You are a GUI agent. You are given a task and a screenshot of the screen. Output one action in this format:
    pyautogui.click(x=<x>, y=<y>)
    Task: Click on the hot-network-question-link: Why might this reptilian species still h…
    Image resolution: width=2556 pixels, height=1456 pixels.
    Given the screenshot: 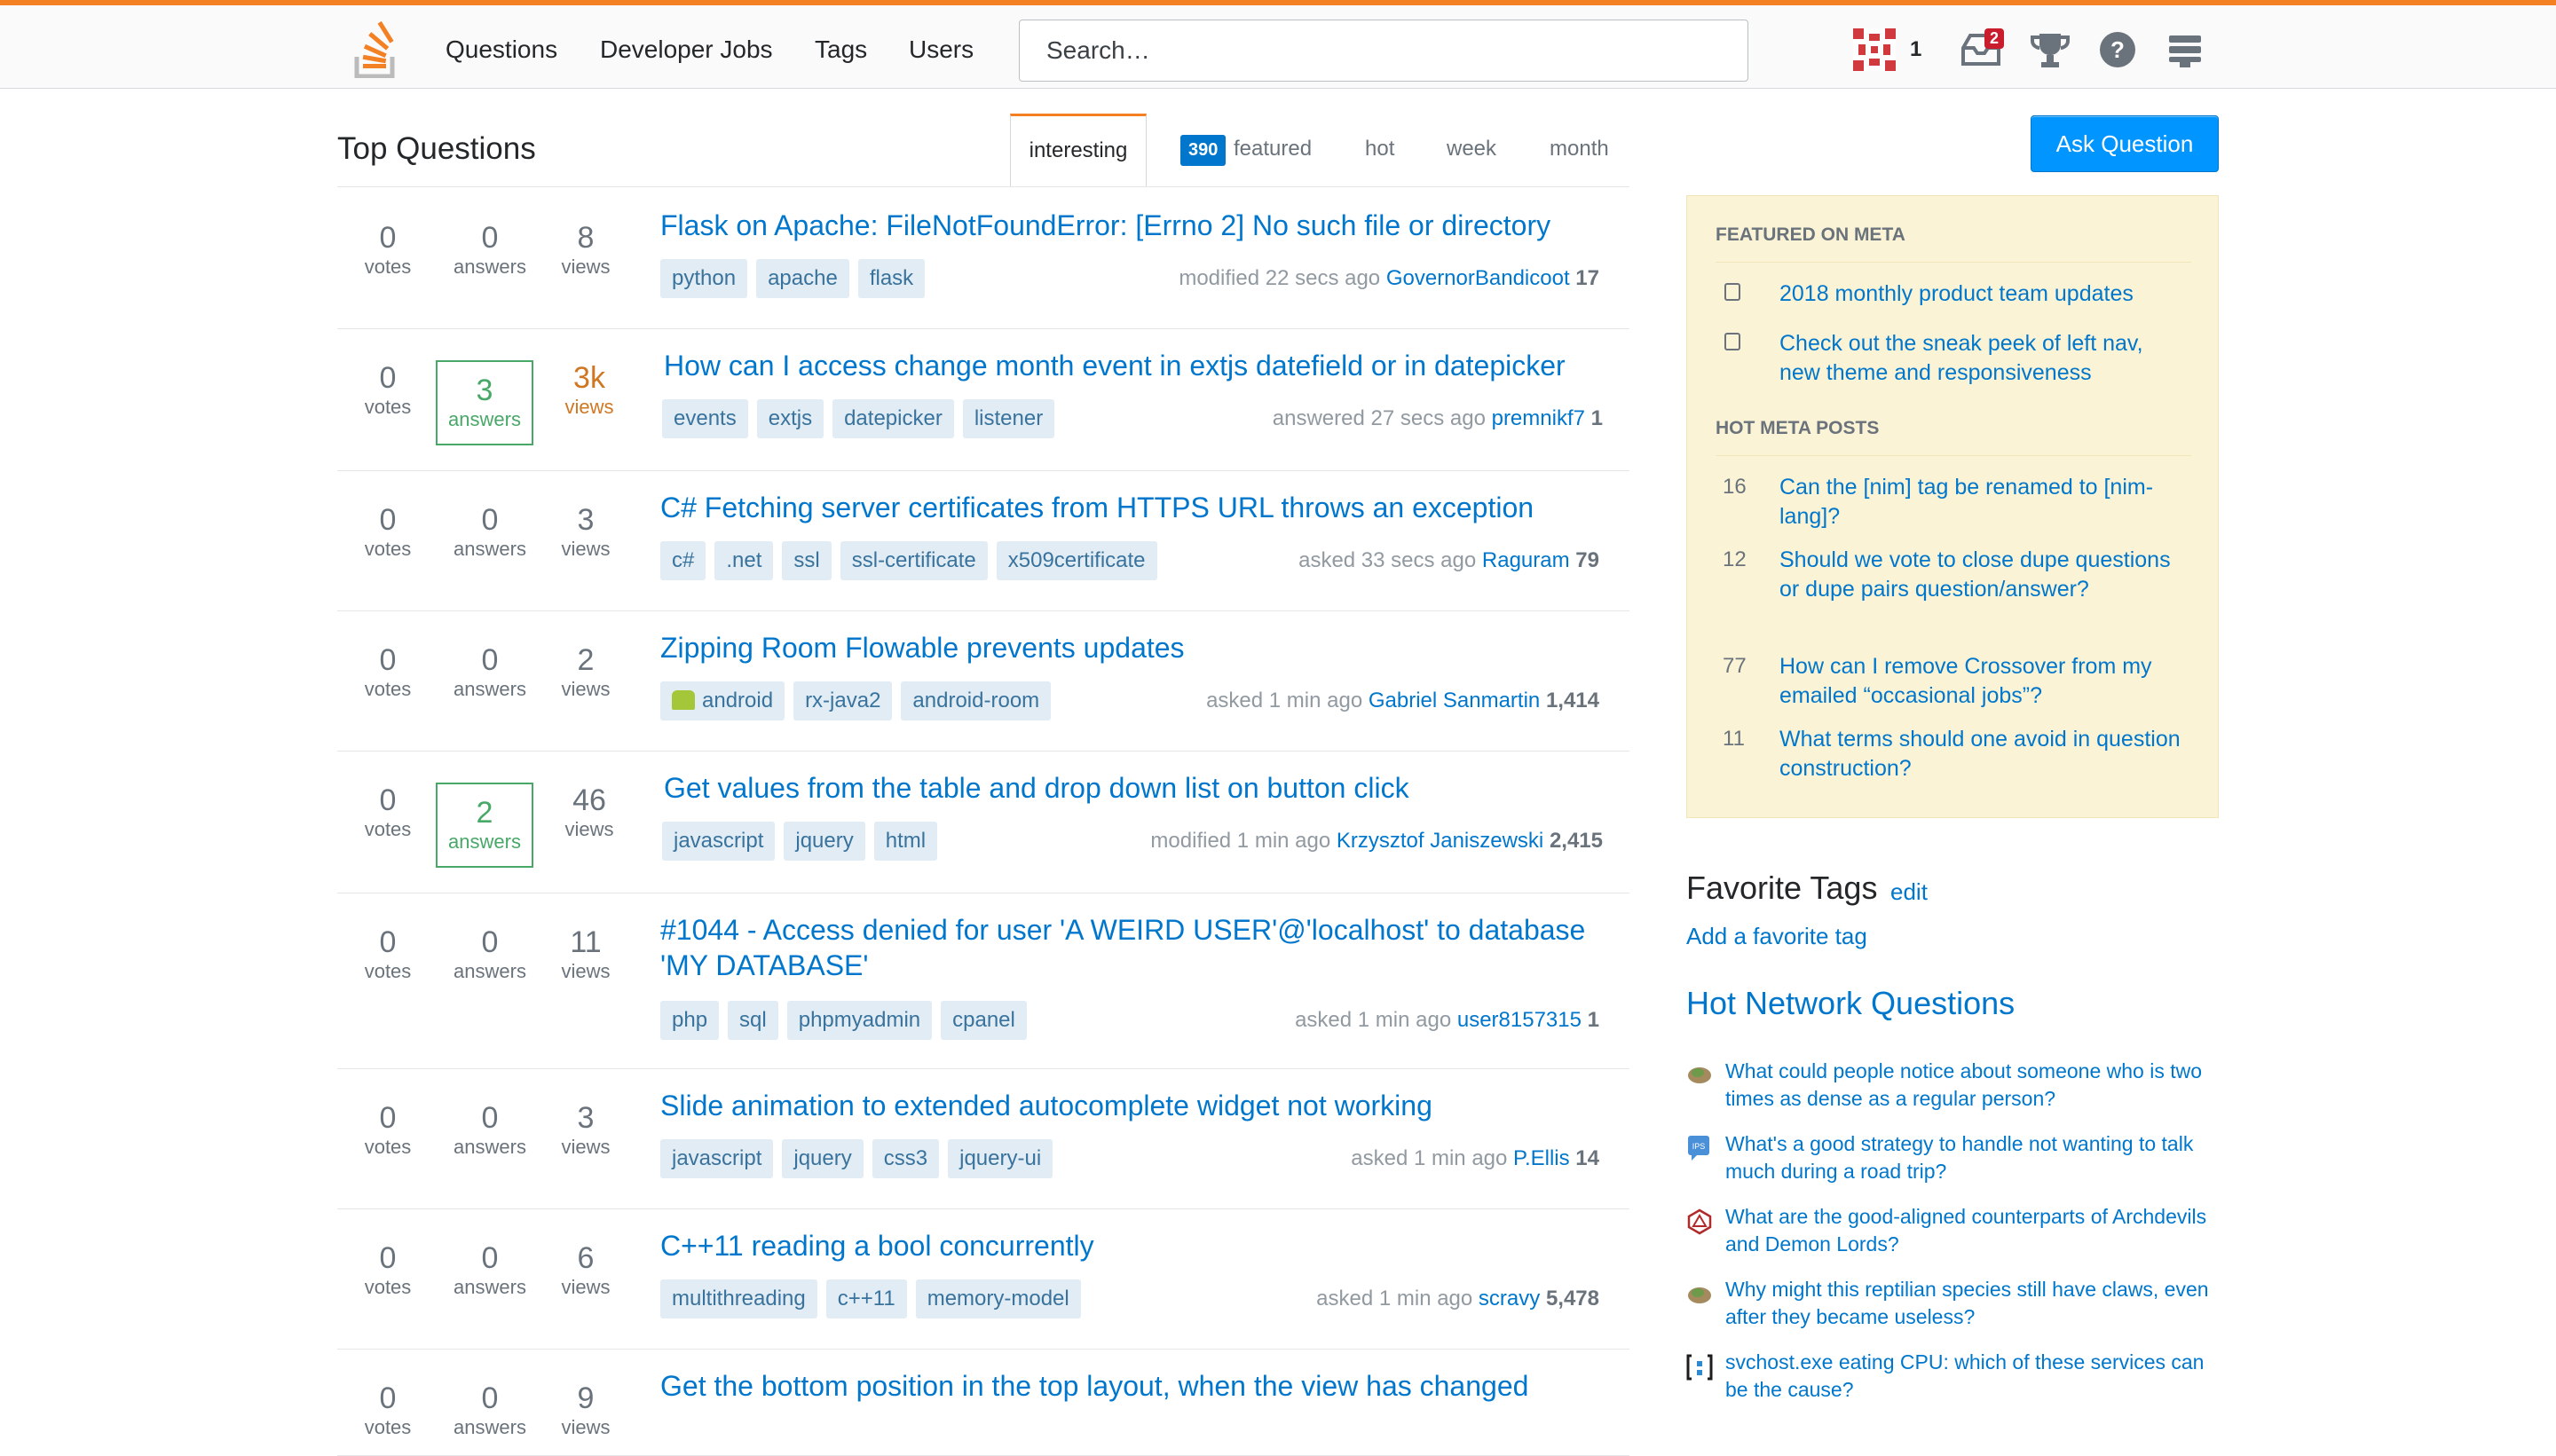 What is the action you would take?
    pyautogui.click(x=1974, y=1303)
    